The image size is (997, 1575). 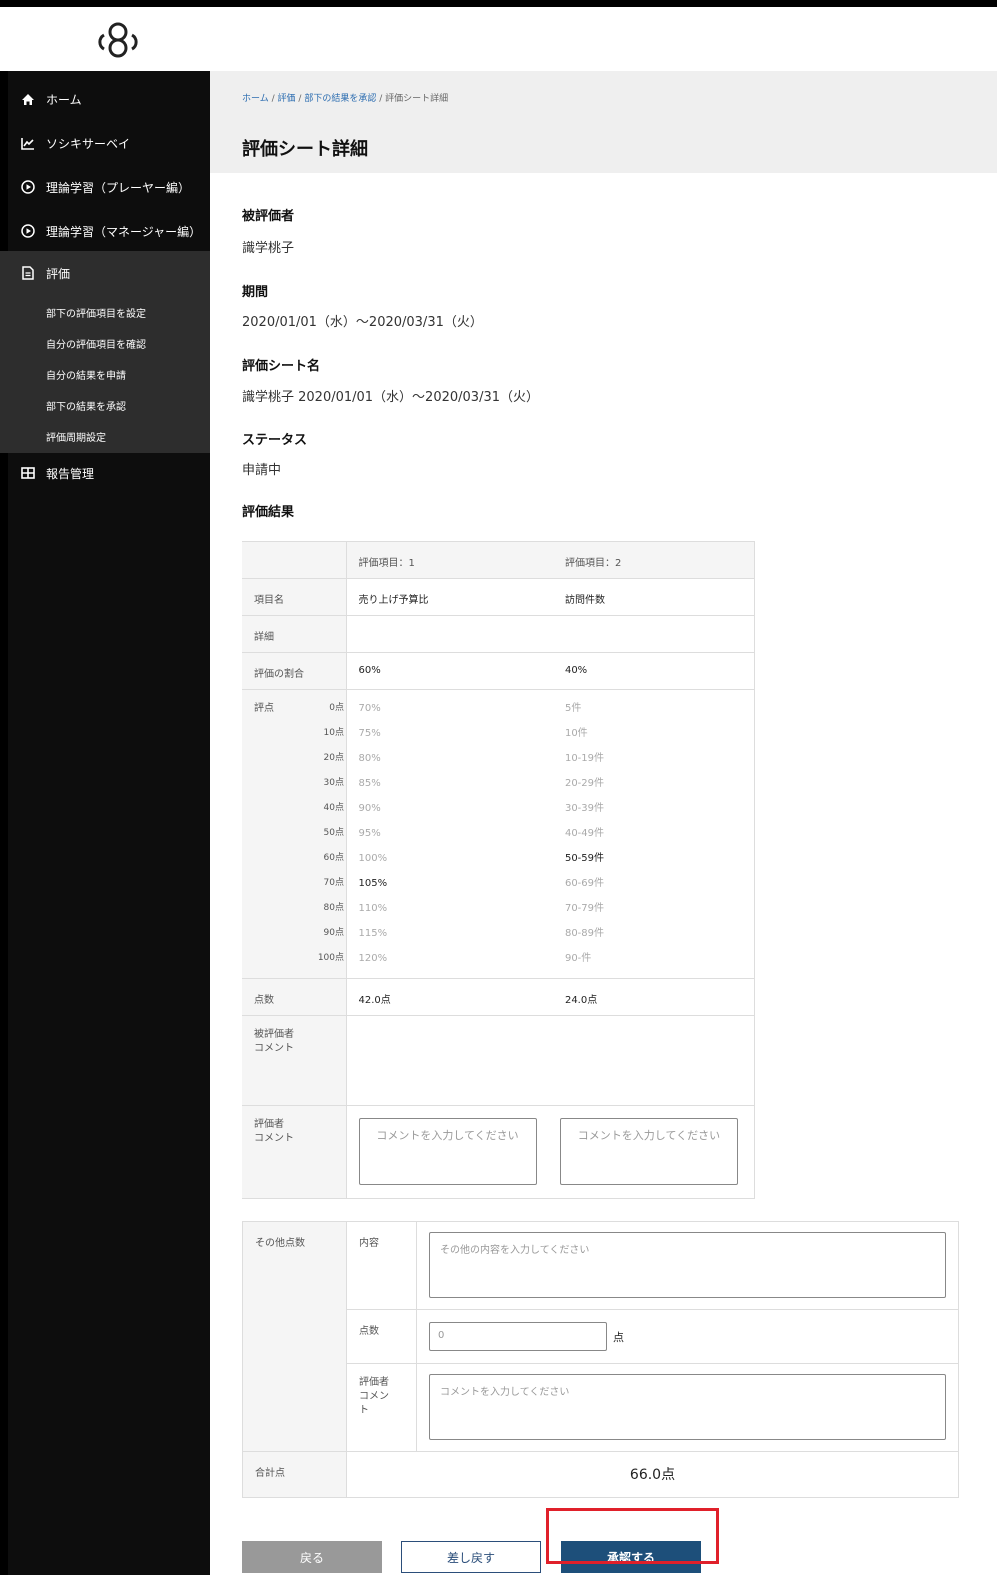 I want to click on highlight-box, so click(x=632, y=1536).